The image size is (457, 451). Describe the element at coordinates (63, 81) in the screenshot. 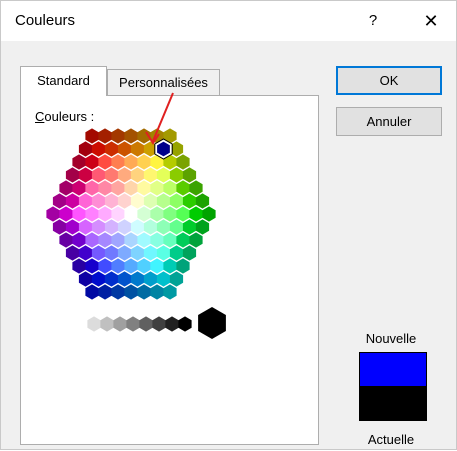

I see `tab-standard: Standard` at that location.